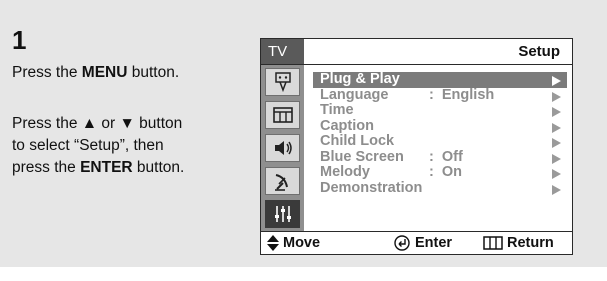 This screenshot has width=607, height=281. What do you see at coordinates (357, 141) in the screenshot?
I see `menu-item-label: Child Lock` at bounding box center [357, 141].